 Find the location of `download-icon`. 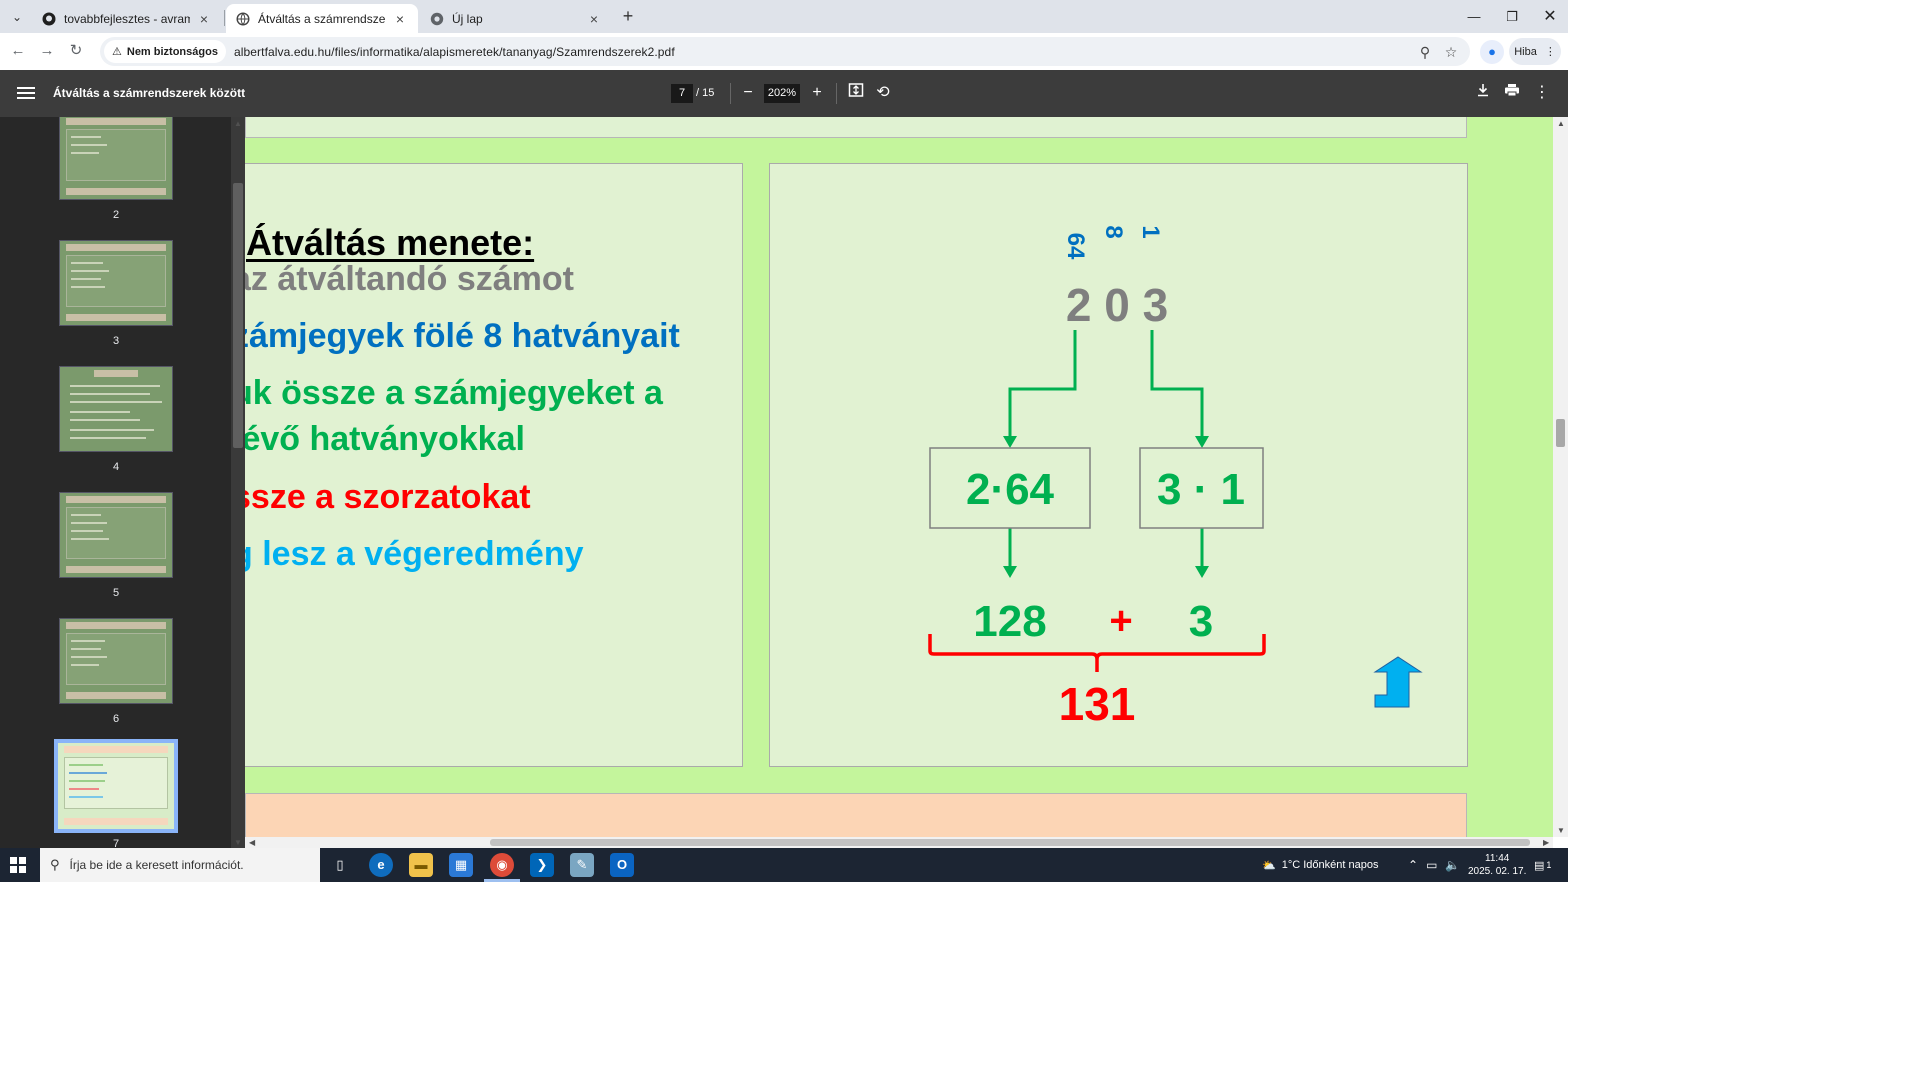

download-icon is located at coordinates (1483, 93).